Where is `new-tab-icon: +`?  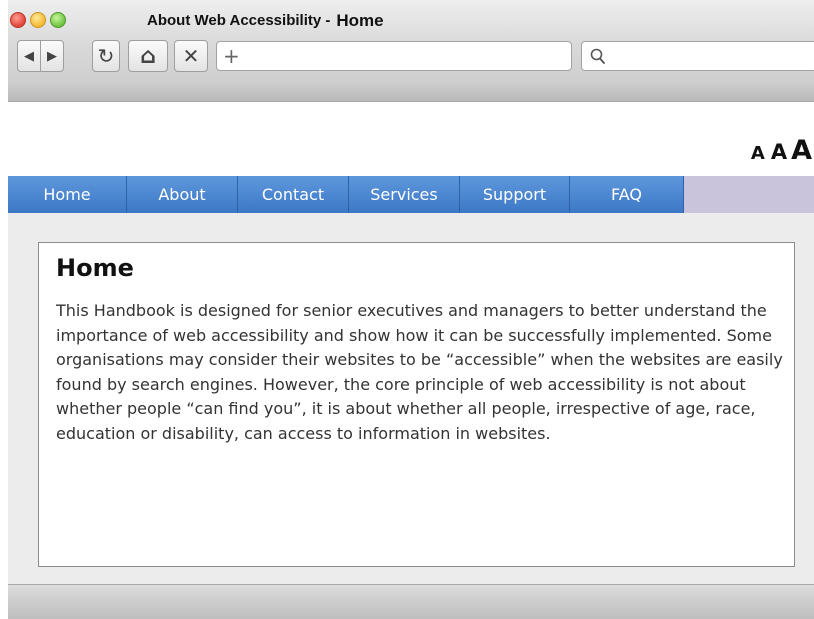 new-tab-icon: + is located at coordinates (231, 56).